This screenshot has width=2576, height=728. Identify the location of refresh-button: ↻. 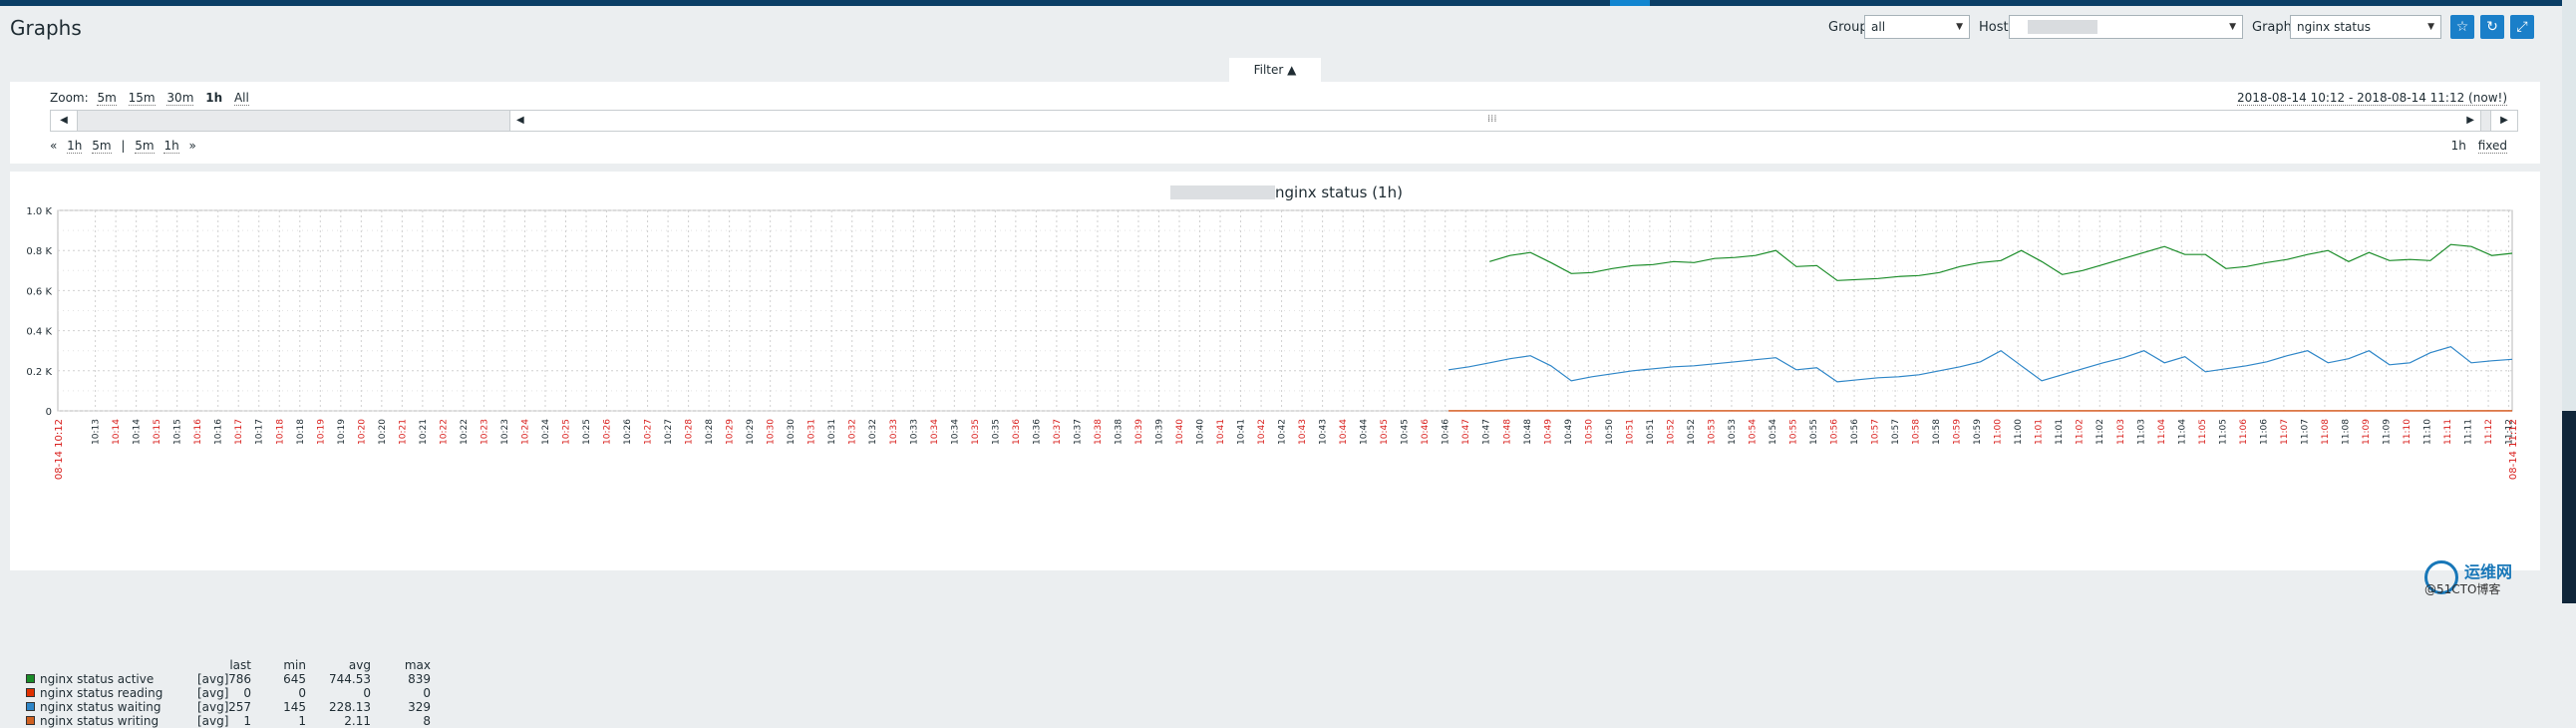
(2492, 27).